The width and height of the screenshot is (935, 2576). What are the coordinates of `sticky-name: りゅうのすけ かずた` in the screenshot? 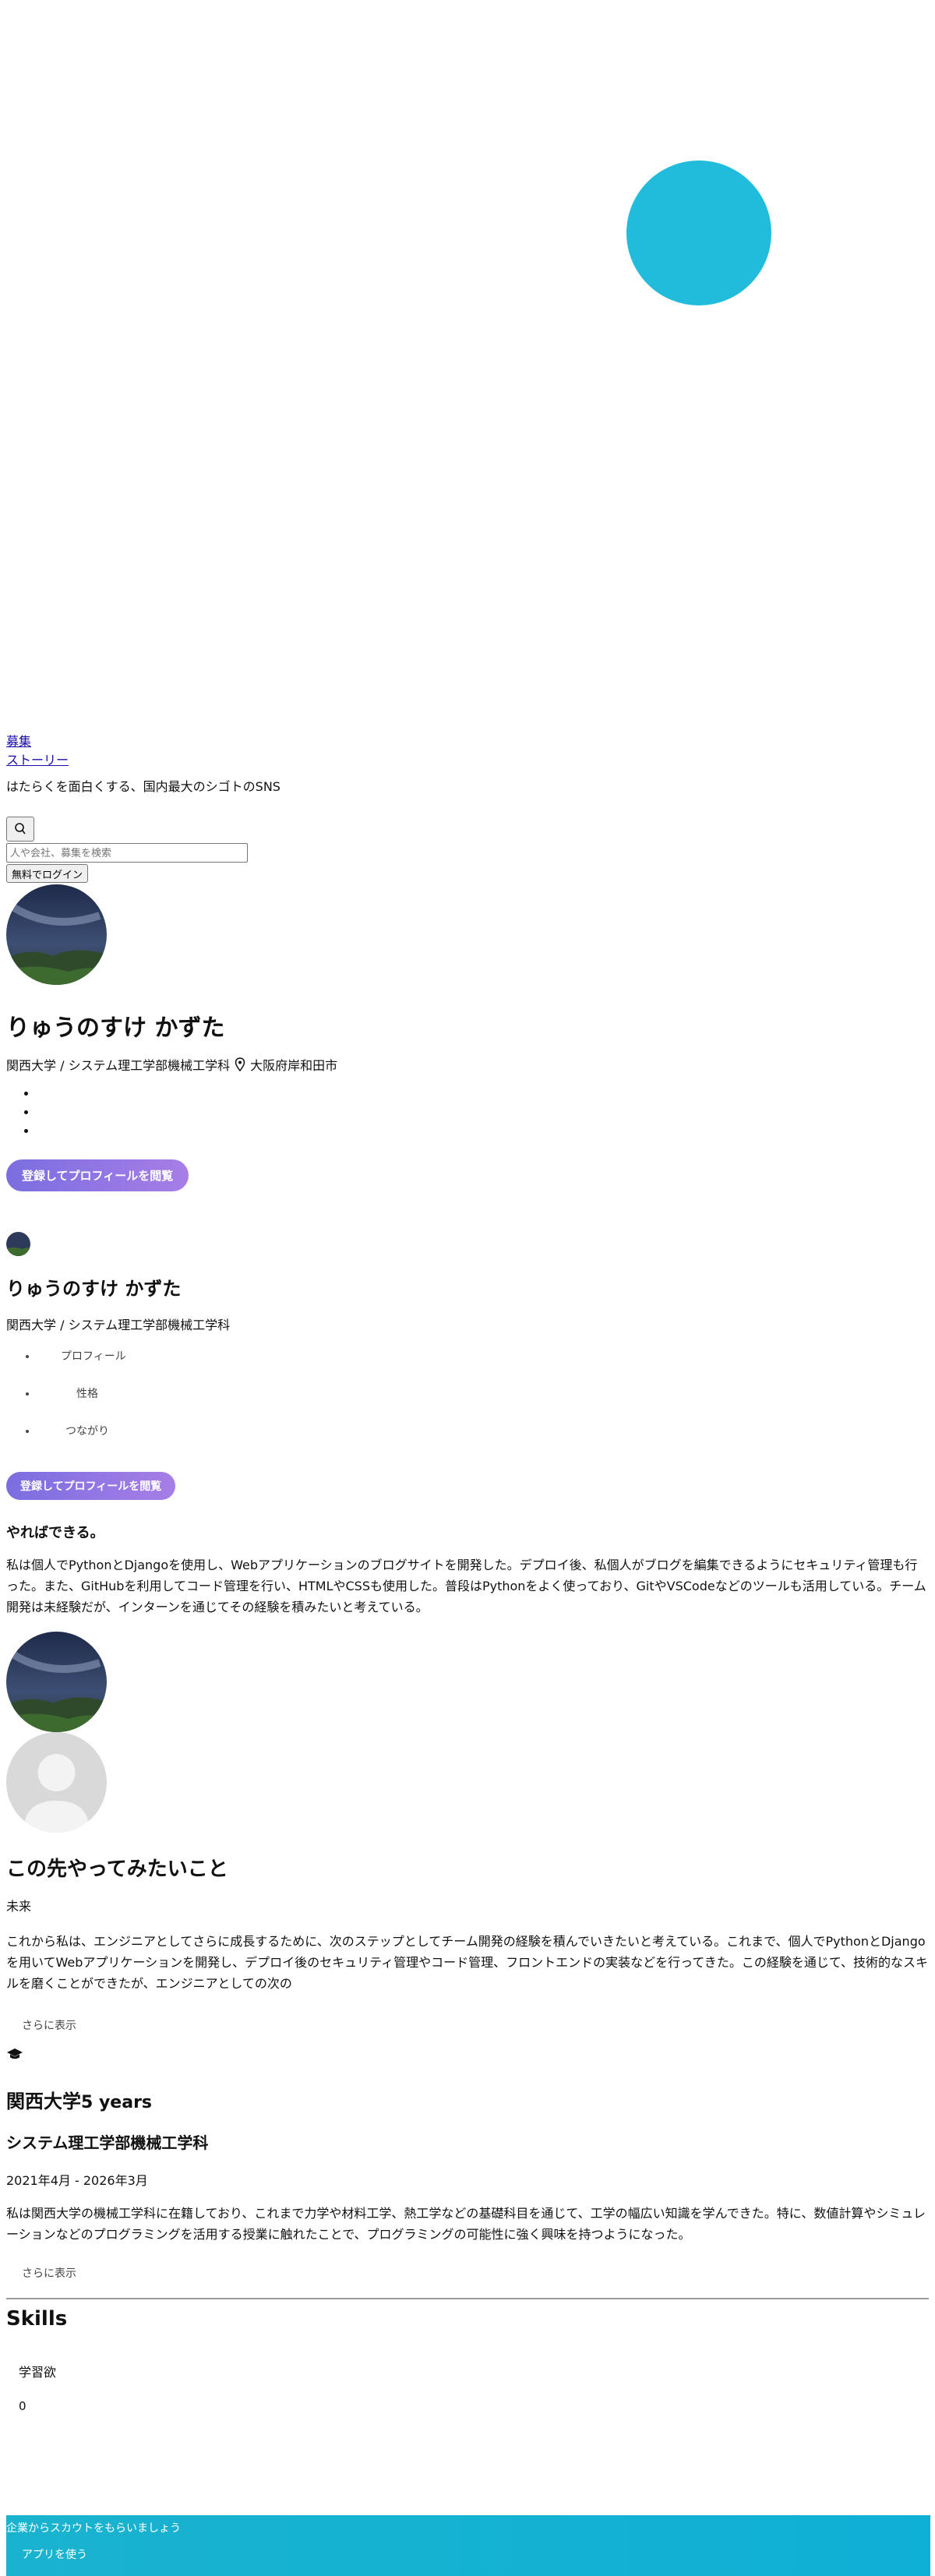 It's located at (94, 1289).